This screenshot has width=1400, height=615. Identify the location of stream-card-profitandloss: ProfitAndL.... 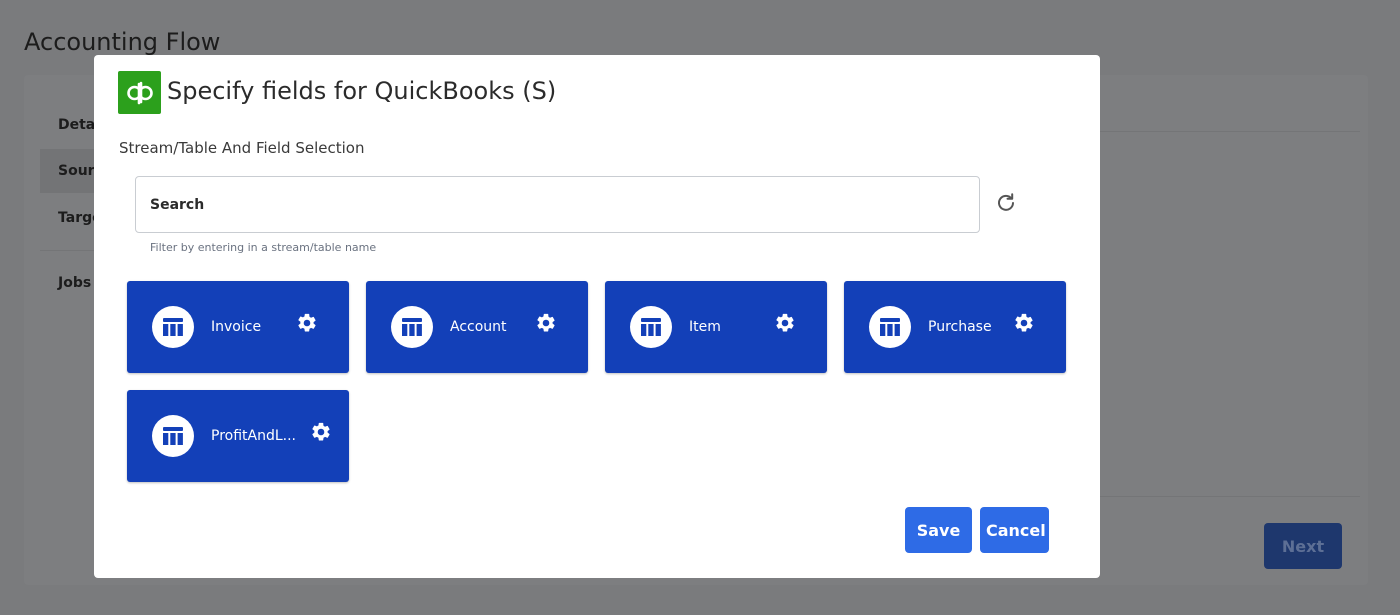
(238, 436).